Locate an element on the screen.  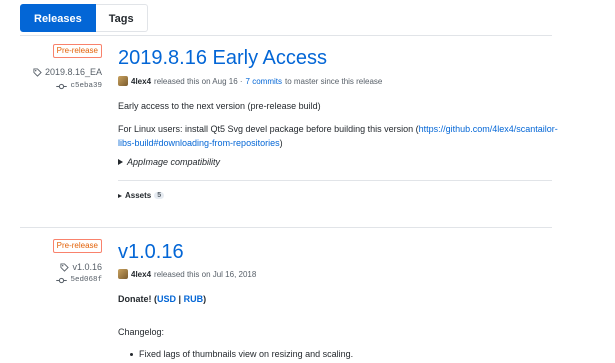
release-tag: v1.0.16 is located at coordinates (81, 267).